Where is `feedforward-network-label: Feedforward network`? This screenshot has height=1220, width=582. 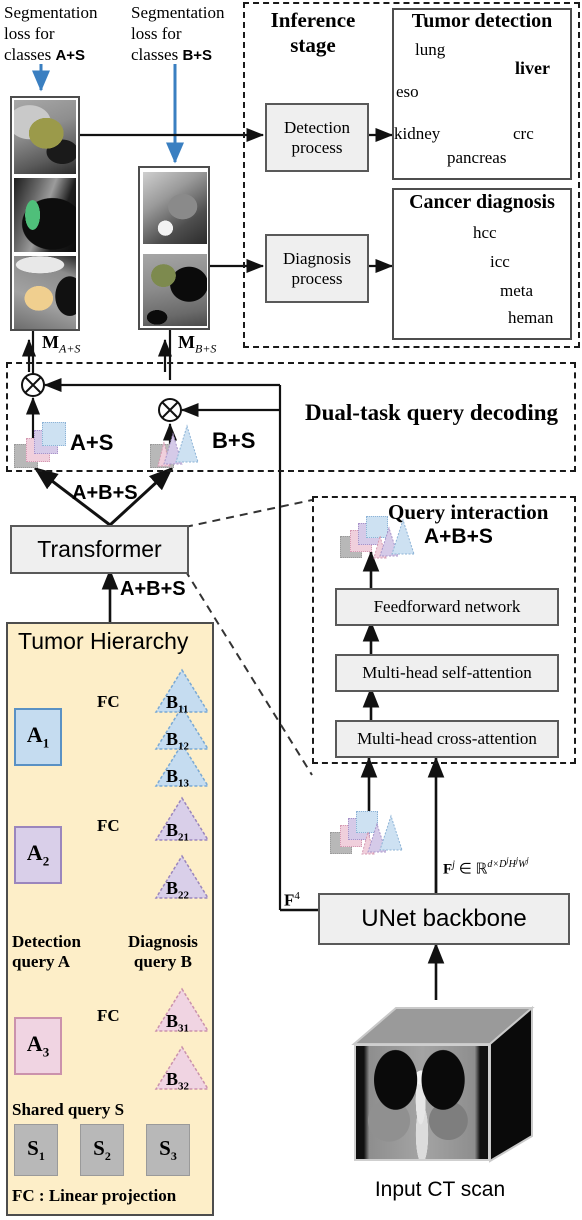
feedforward-network-label: Feedforward network is located at coordinates (447, 607).